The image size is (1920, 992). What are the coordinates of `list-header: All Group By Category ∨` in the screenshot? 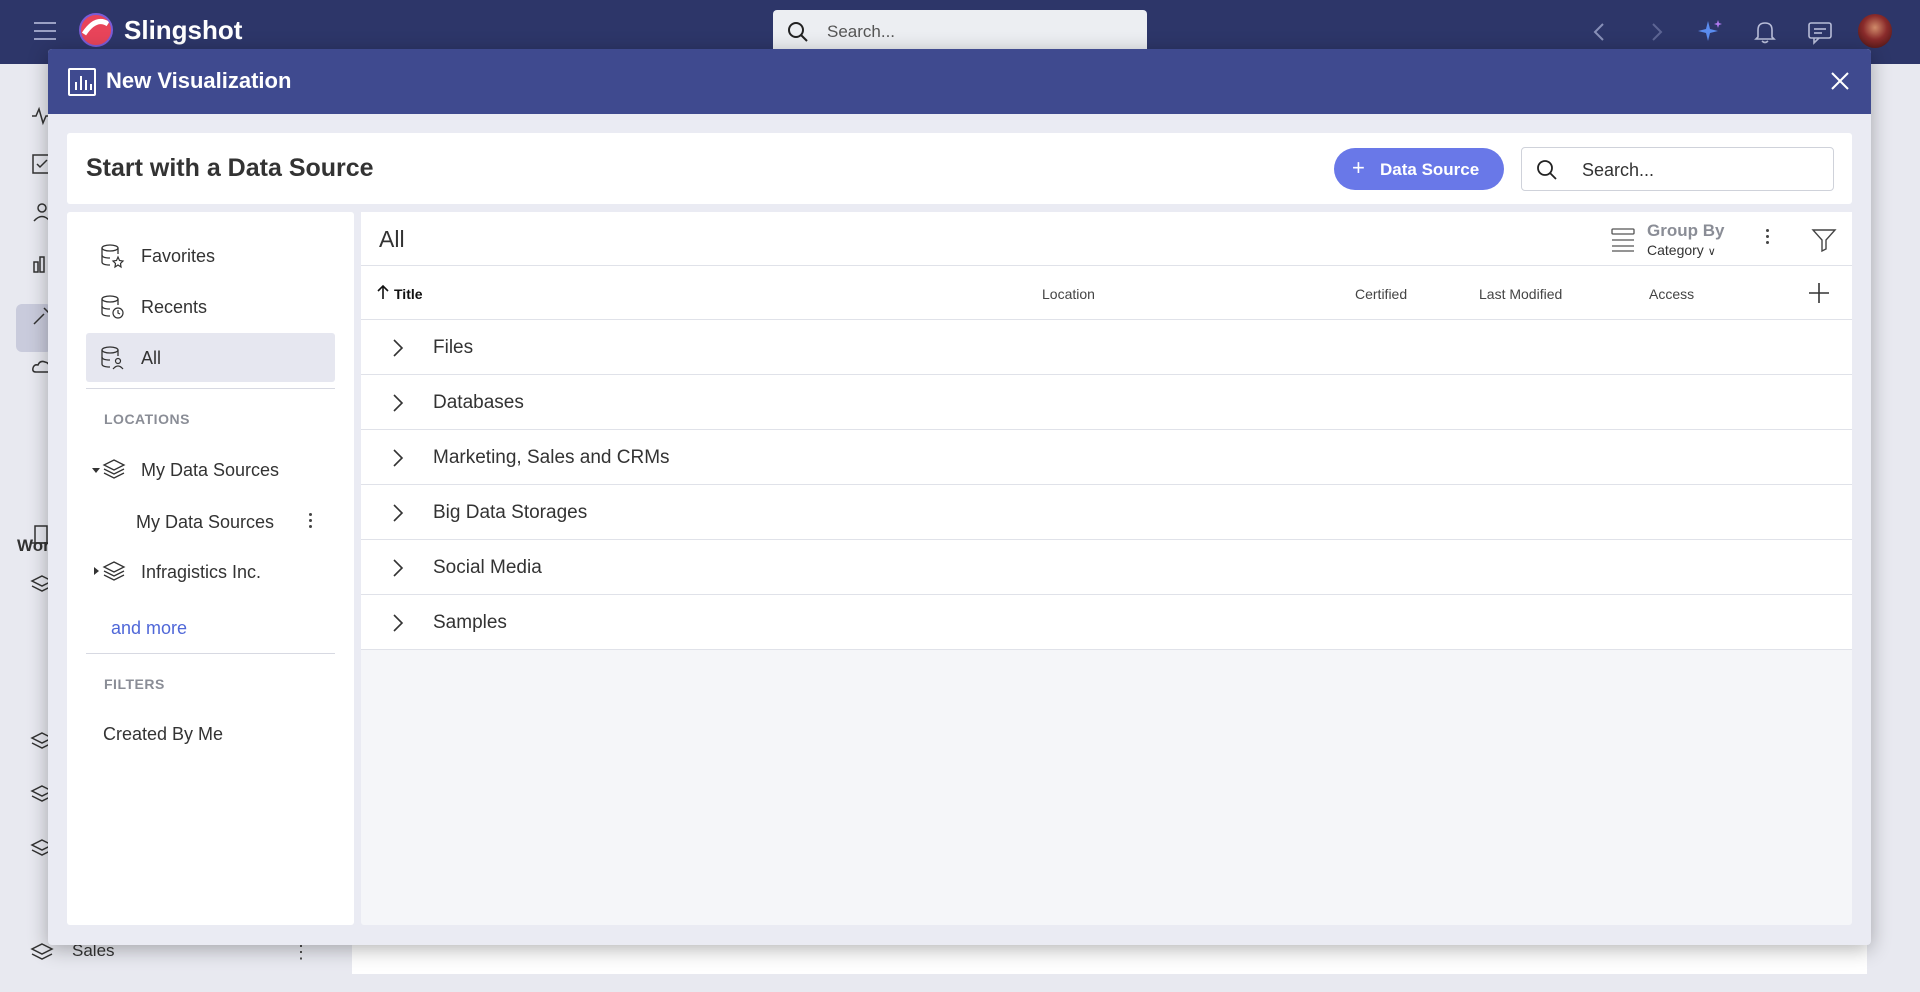 It's located at (1106, 239).